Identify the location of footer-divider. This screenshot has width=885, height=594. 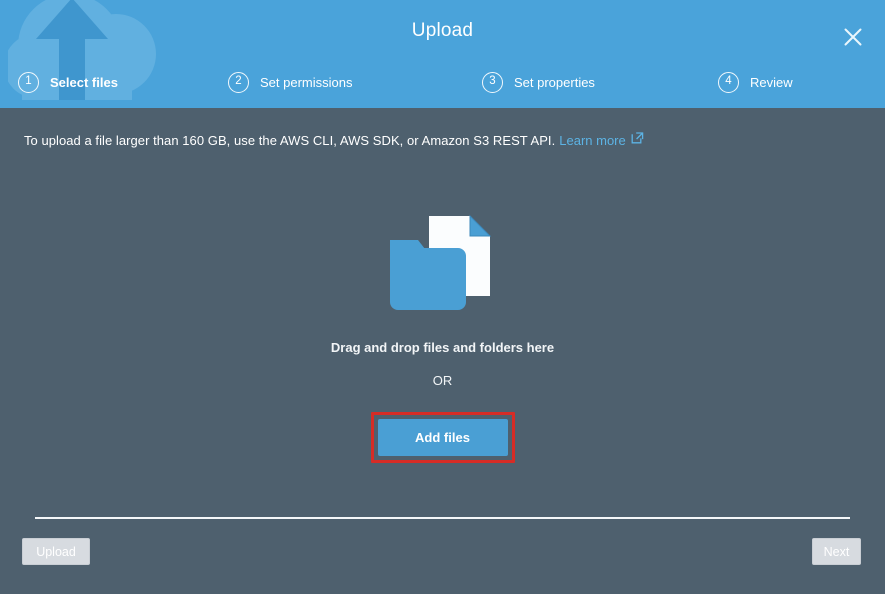
(442, 518).